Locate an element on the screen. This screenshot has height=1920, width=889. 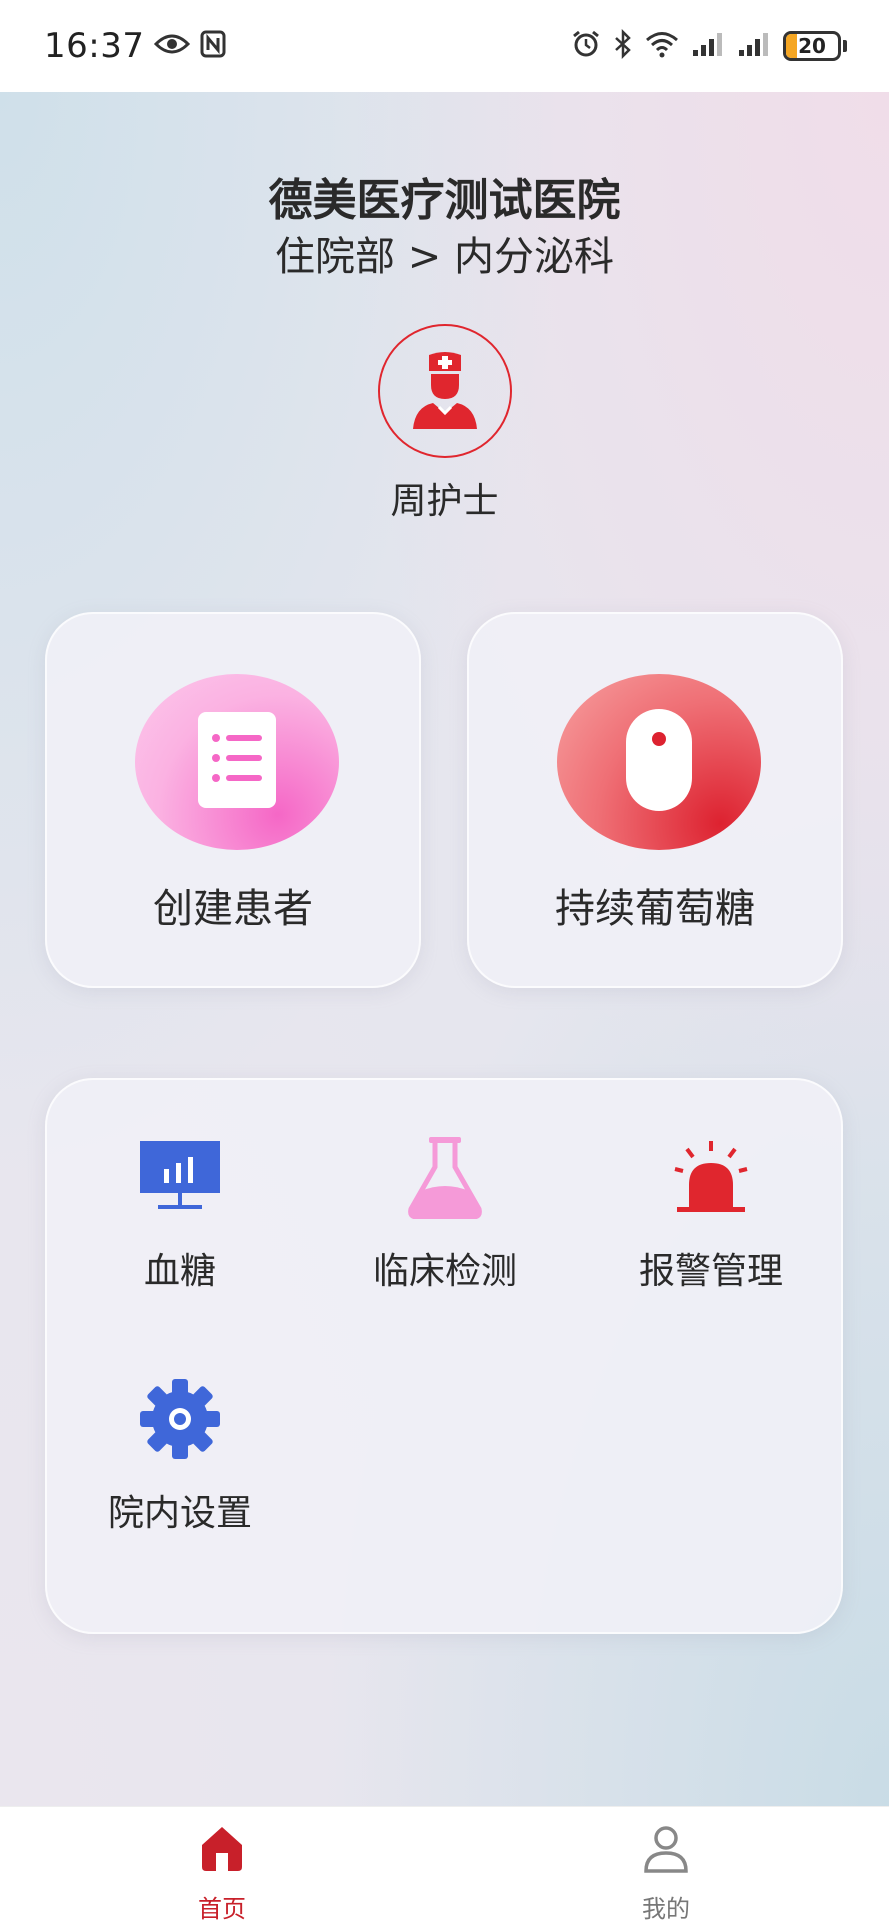
menu-item-alarm-management: 报警管理 is located at coordinates (711, 1222).